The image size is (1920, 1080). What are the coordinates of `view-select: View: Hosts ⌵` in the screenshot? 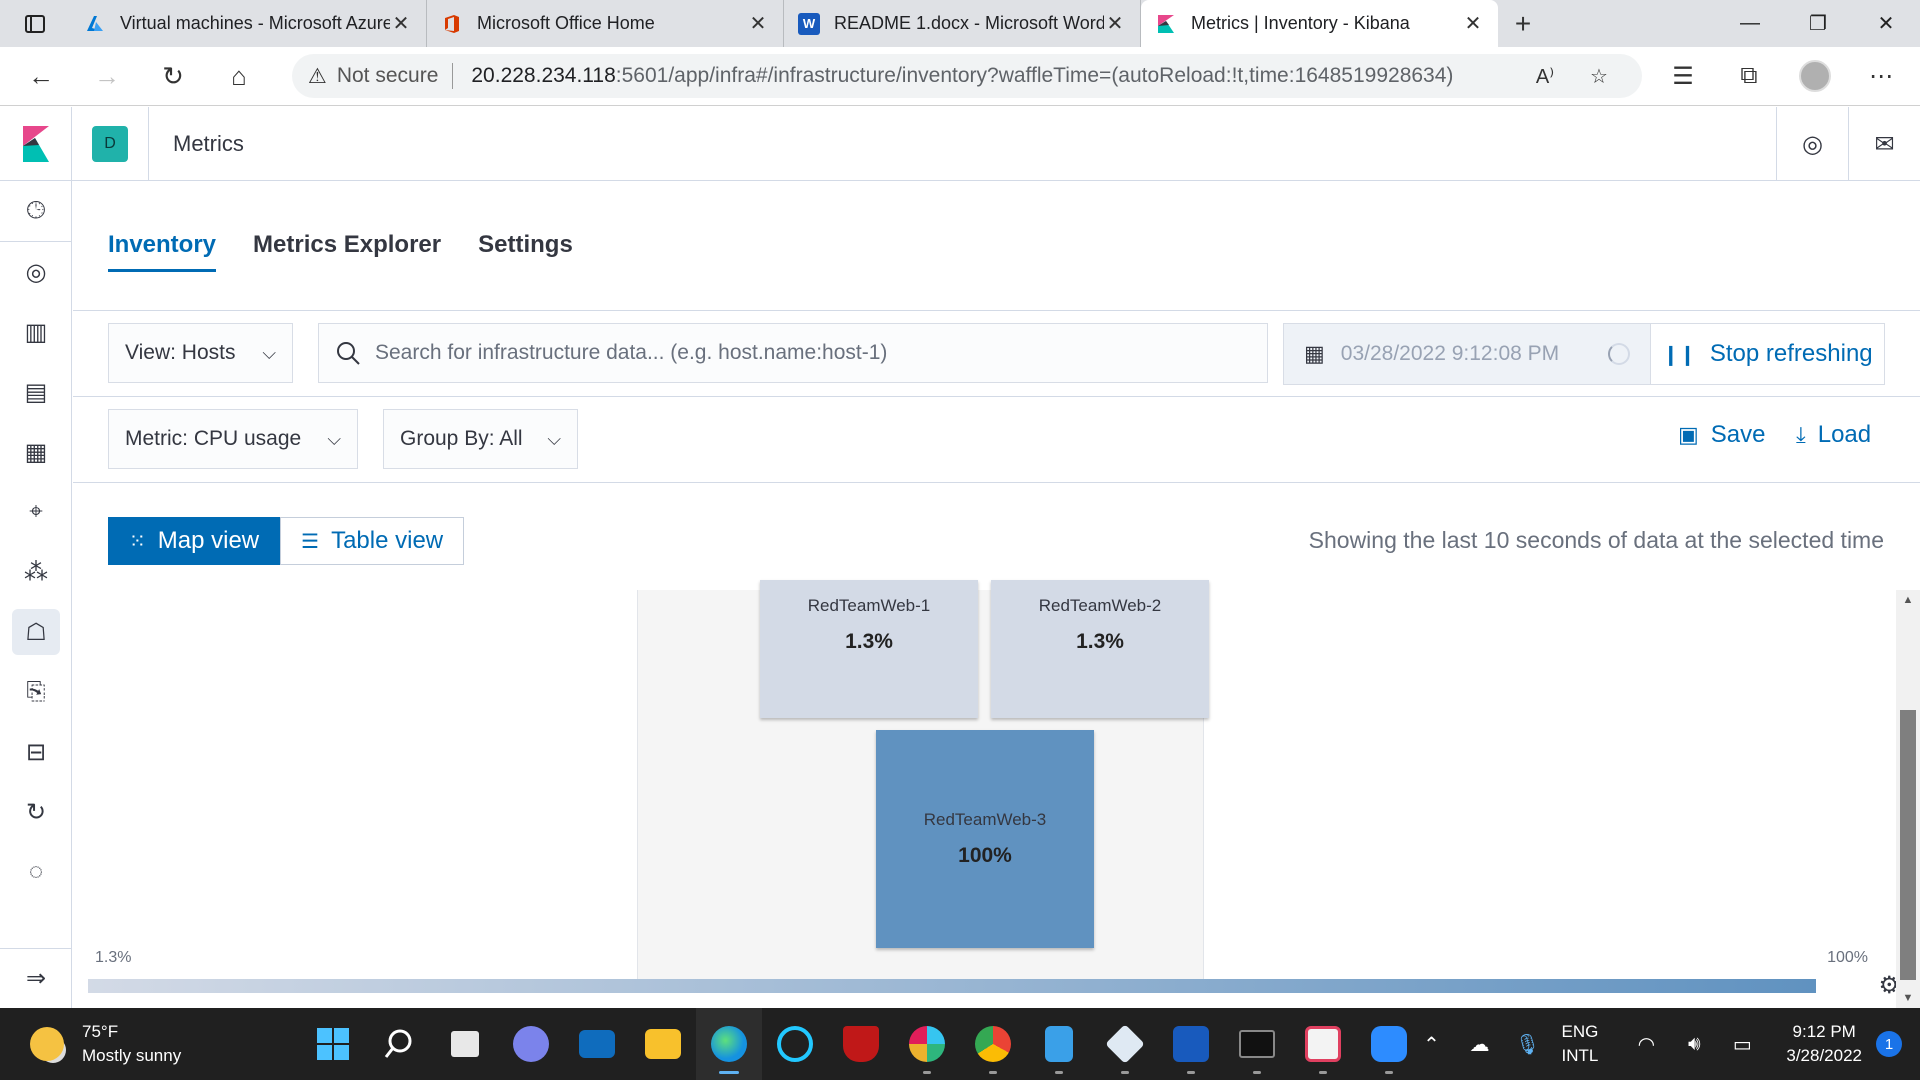 It's located at (200, 353).